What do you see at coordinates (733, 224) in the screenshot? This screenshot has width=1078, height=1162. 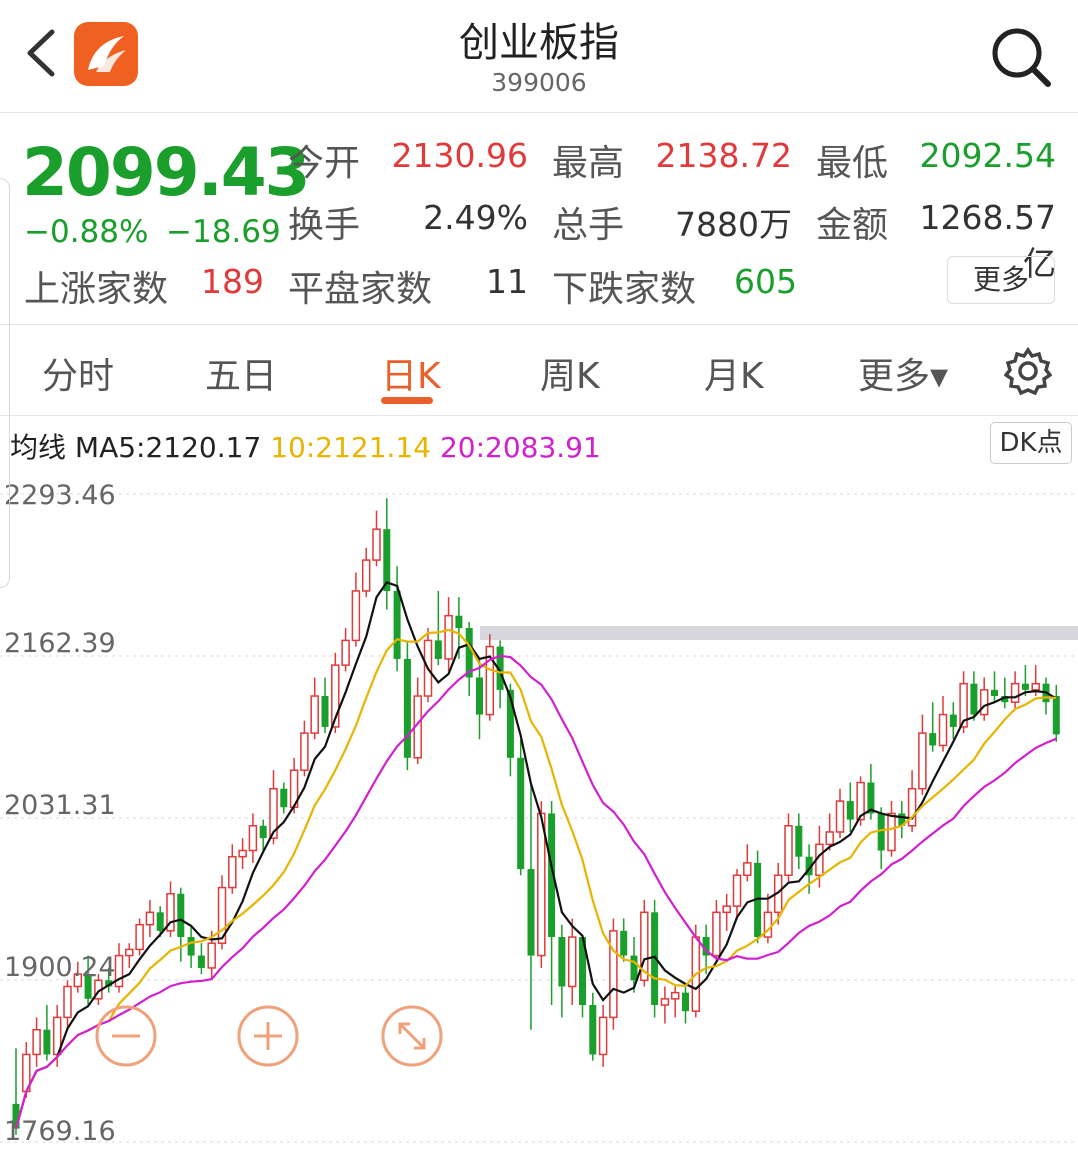 I see `field-value-volume: 7880万` at bounding box center [733, 224].